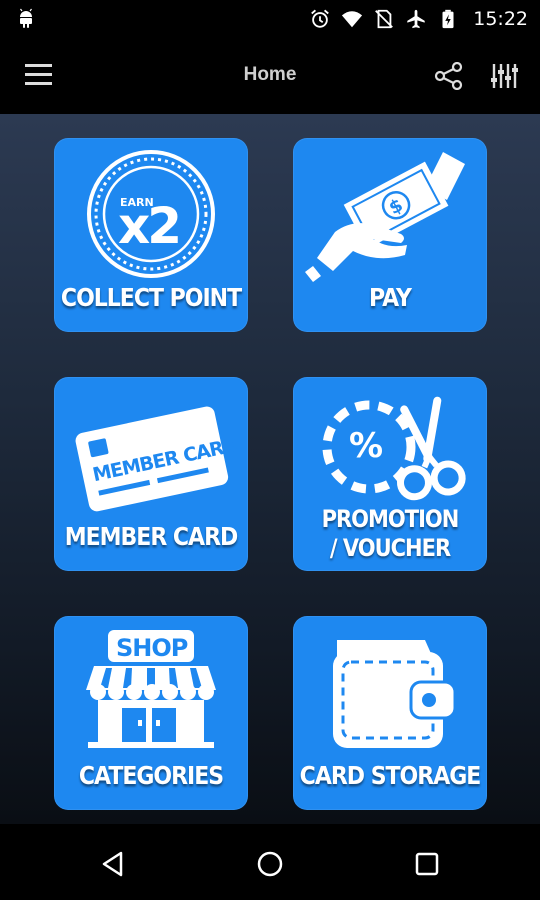 The height and width of the screenshot is (900, 540). I want to click on tile-label: CARD STORAGE, so click(390, 776).